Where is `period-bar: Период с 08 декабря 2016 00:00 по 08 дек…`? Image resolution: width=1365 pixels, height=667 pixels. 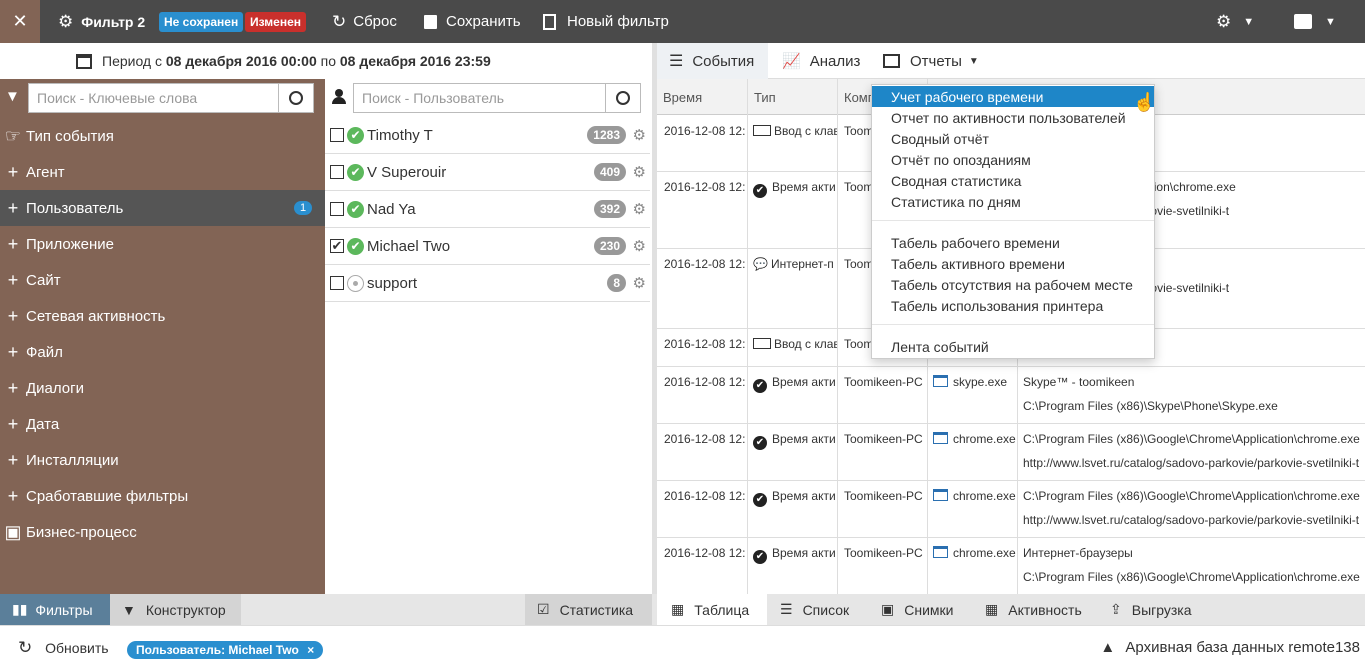 period-bar: Период с 08 декабря 2016 00:00 по 08 дек… is located at coordinates (347, 61).